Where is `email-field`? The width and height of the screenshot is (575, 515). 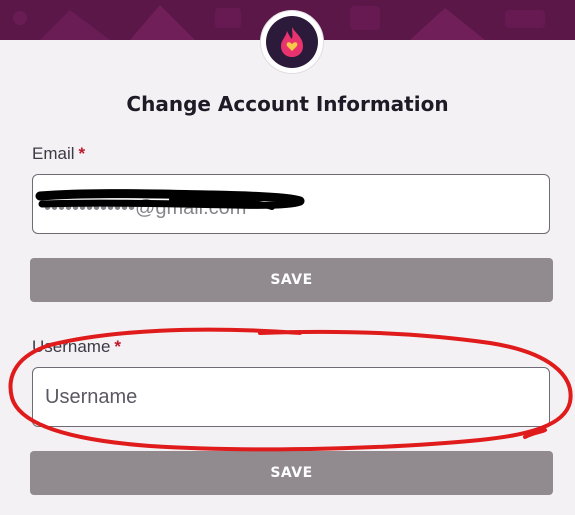
email-field is located at coordinates (291, 204).